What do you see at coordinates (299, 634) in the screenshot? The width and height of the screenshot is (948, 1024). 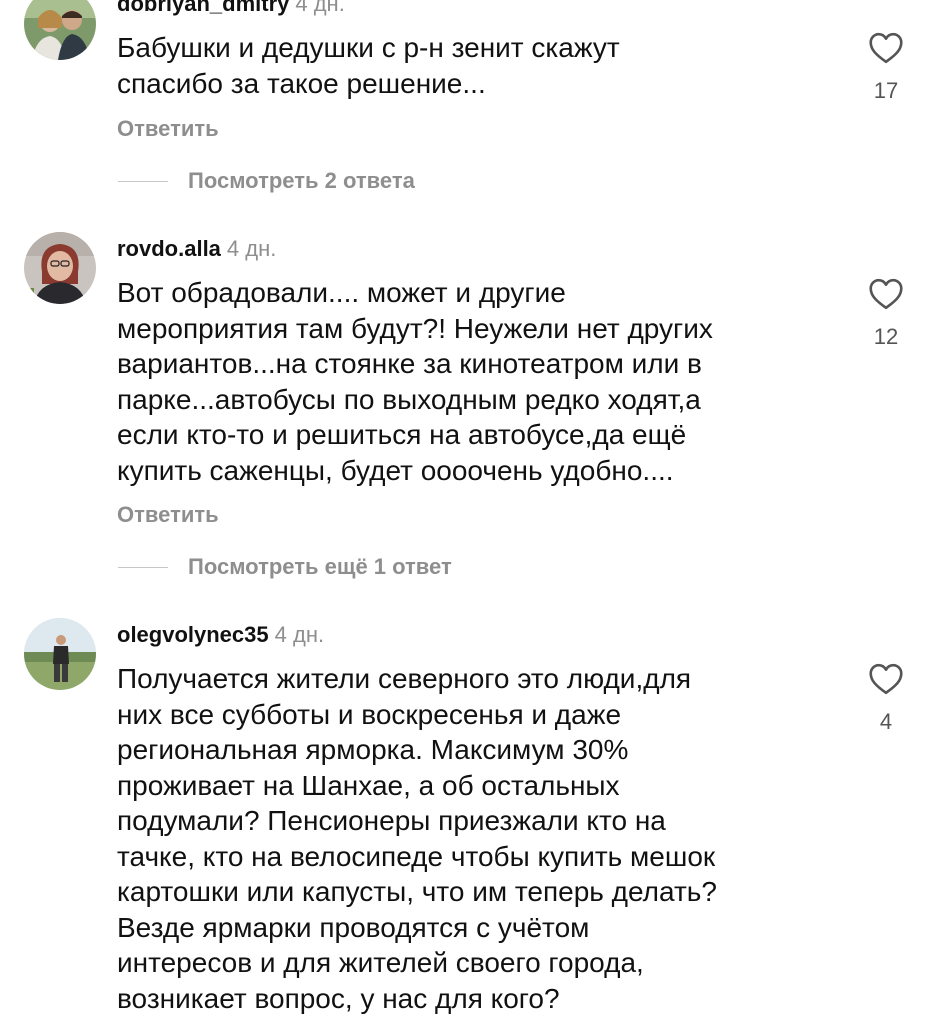 I see `timestamp: 4 дн.` at bounding box center [299, 634].